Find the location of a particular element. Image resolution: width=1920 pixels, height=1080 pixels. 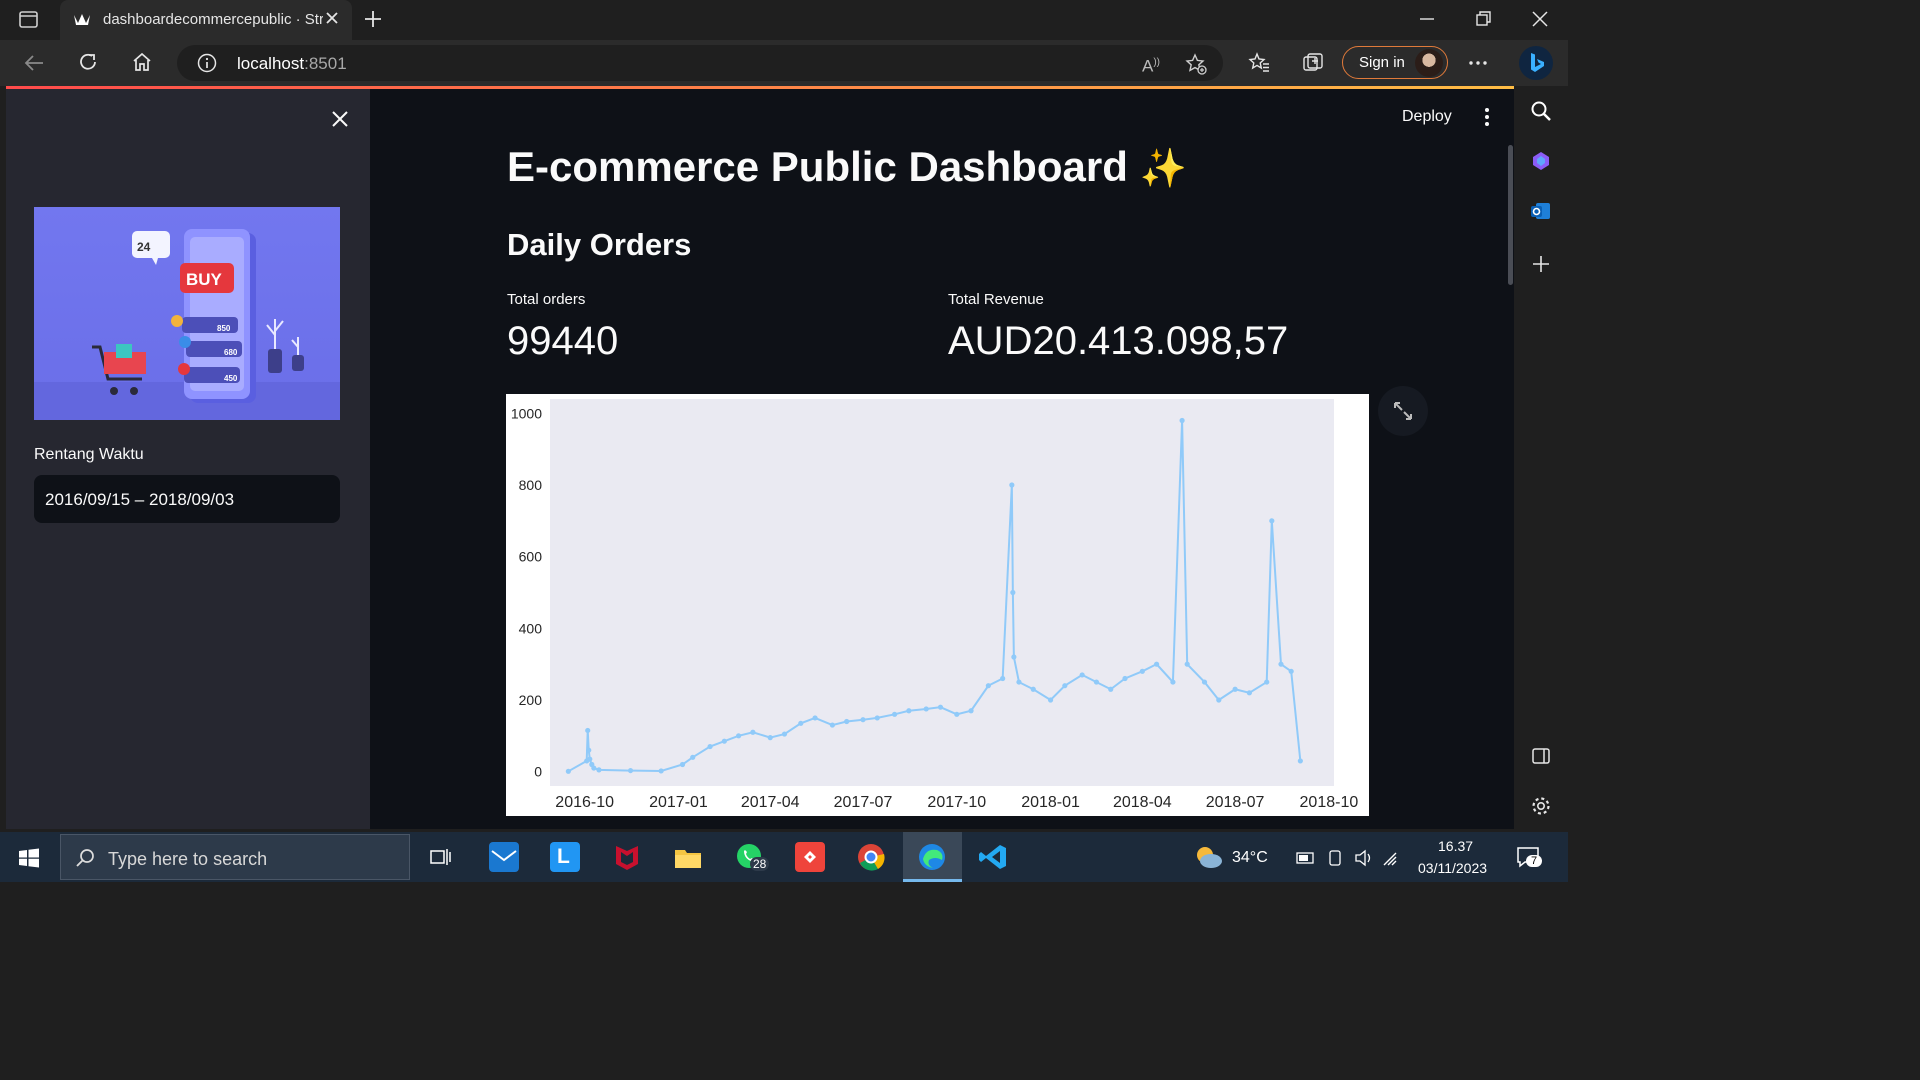

search-placeholder: Type here to search is located at coordinates (188, 859).